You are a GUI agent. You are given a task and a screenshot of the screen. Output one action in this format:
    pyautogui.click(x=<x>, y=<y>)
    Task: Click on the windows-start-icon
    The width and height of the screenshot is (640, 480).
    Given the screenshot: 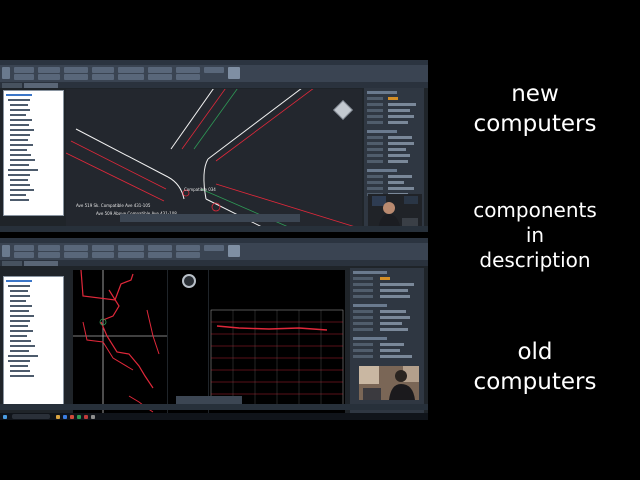 What is the action you would take?
    pyautogui.click(x=5, y=417)
    